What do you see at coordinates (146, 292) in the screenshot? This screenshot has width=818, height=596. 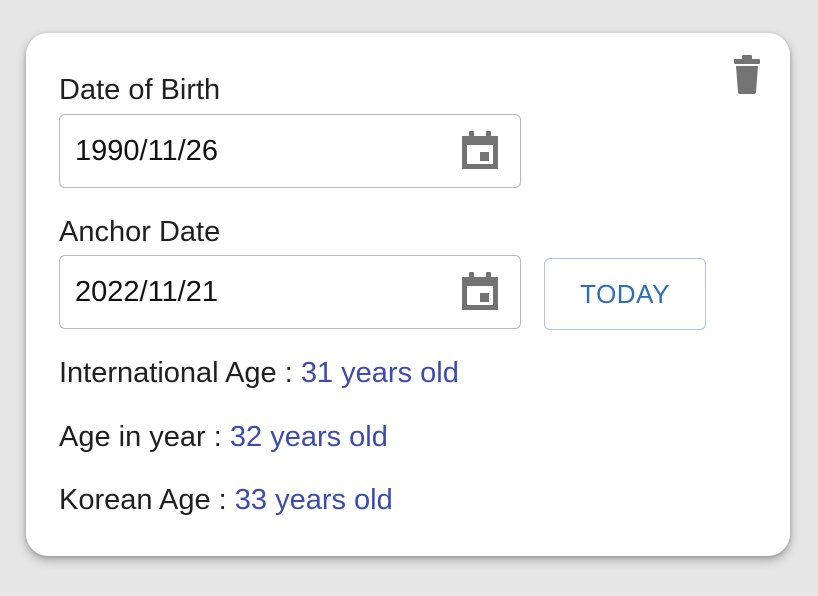 I see `anchor-date-value: 2022/11/21` at bounding box center [146, 292].